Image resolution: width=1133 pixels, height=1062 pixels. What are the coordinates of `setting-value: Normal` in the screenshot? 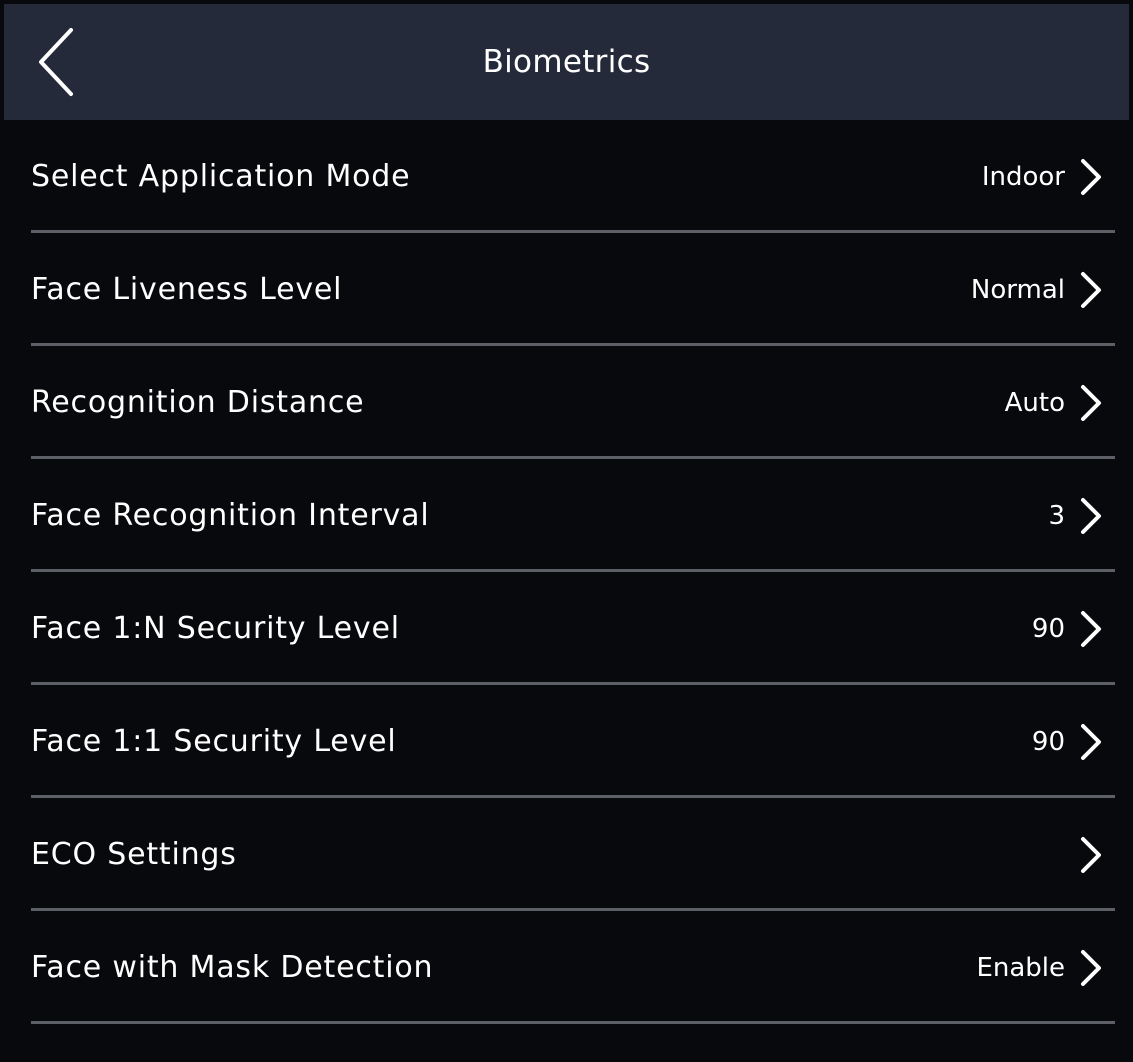 It's located at (1017, 289).